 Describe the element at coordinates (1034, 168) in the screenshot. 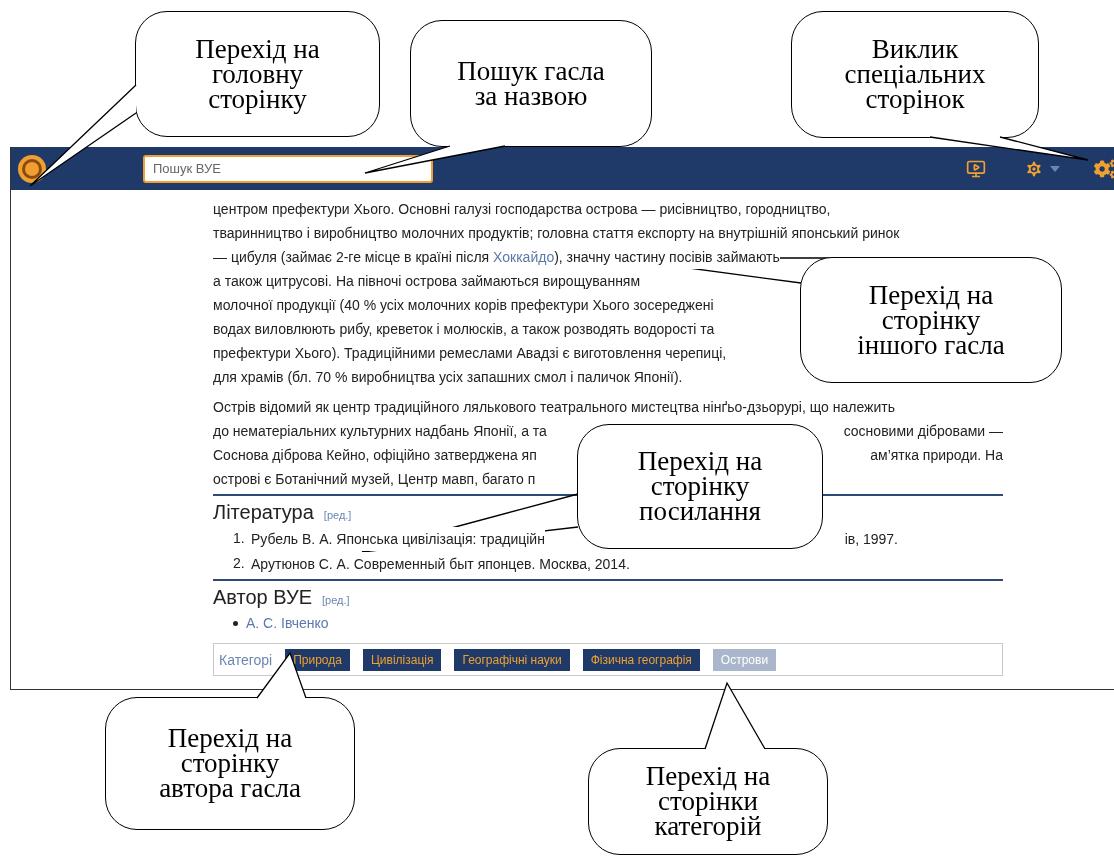

I see `settings-icon` at that location.